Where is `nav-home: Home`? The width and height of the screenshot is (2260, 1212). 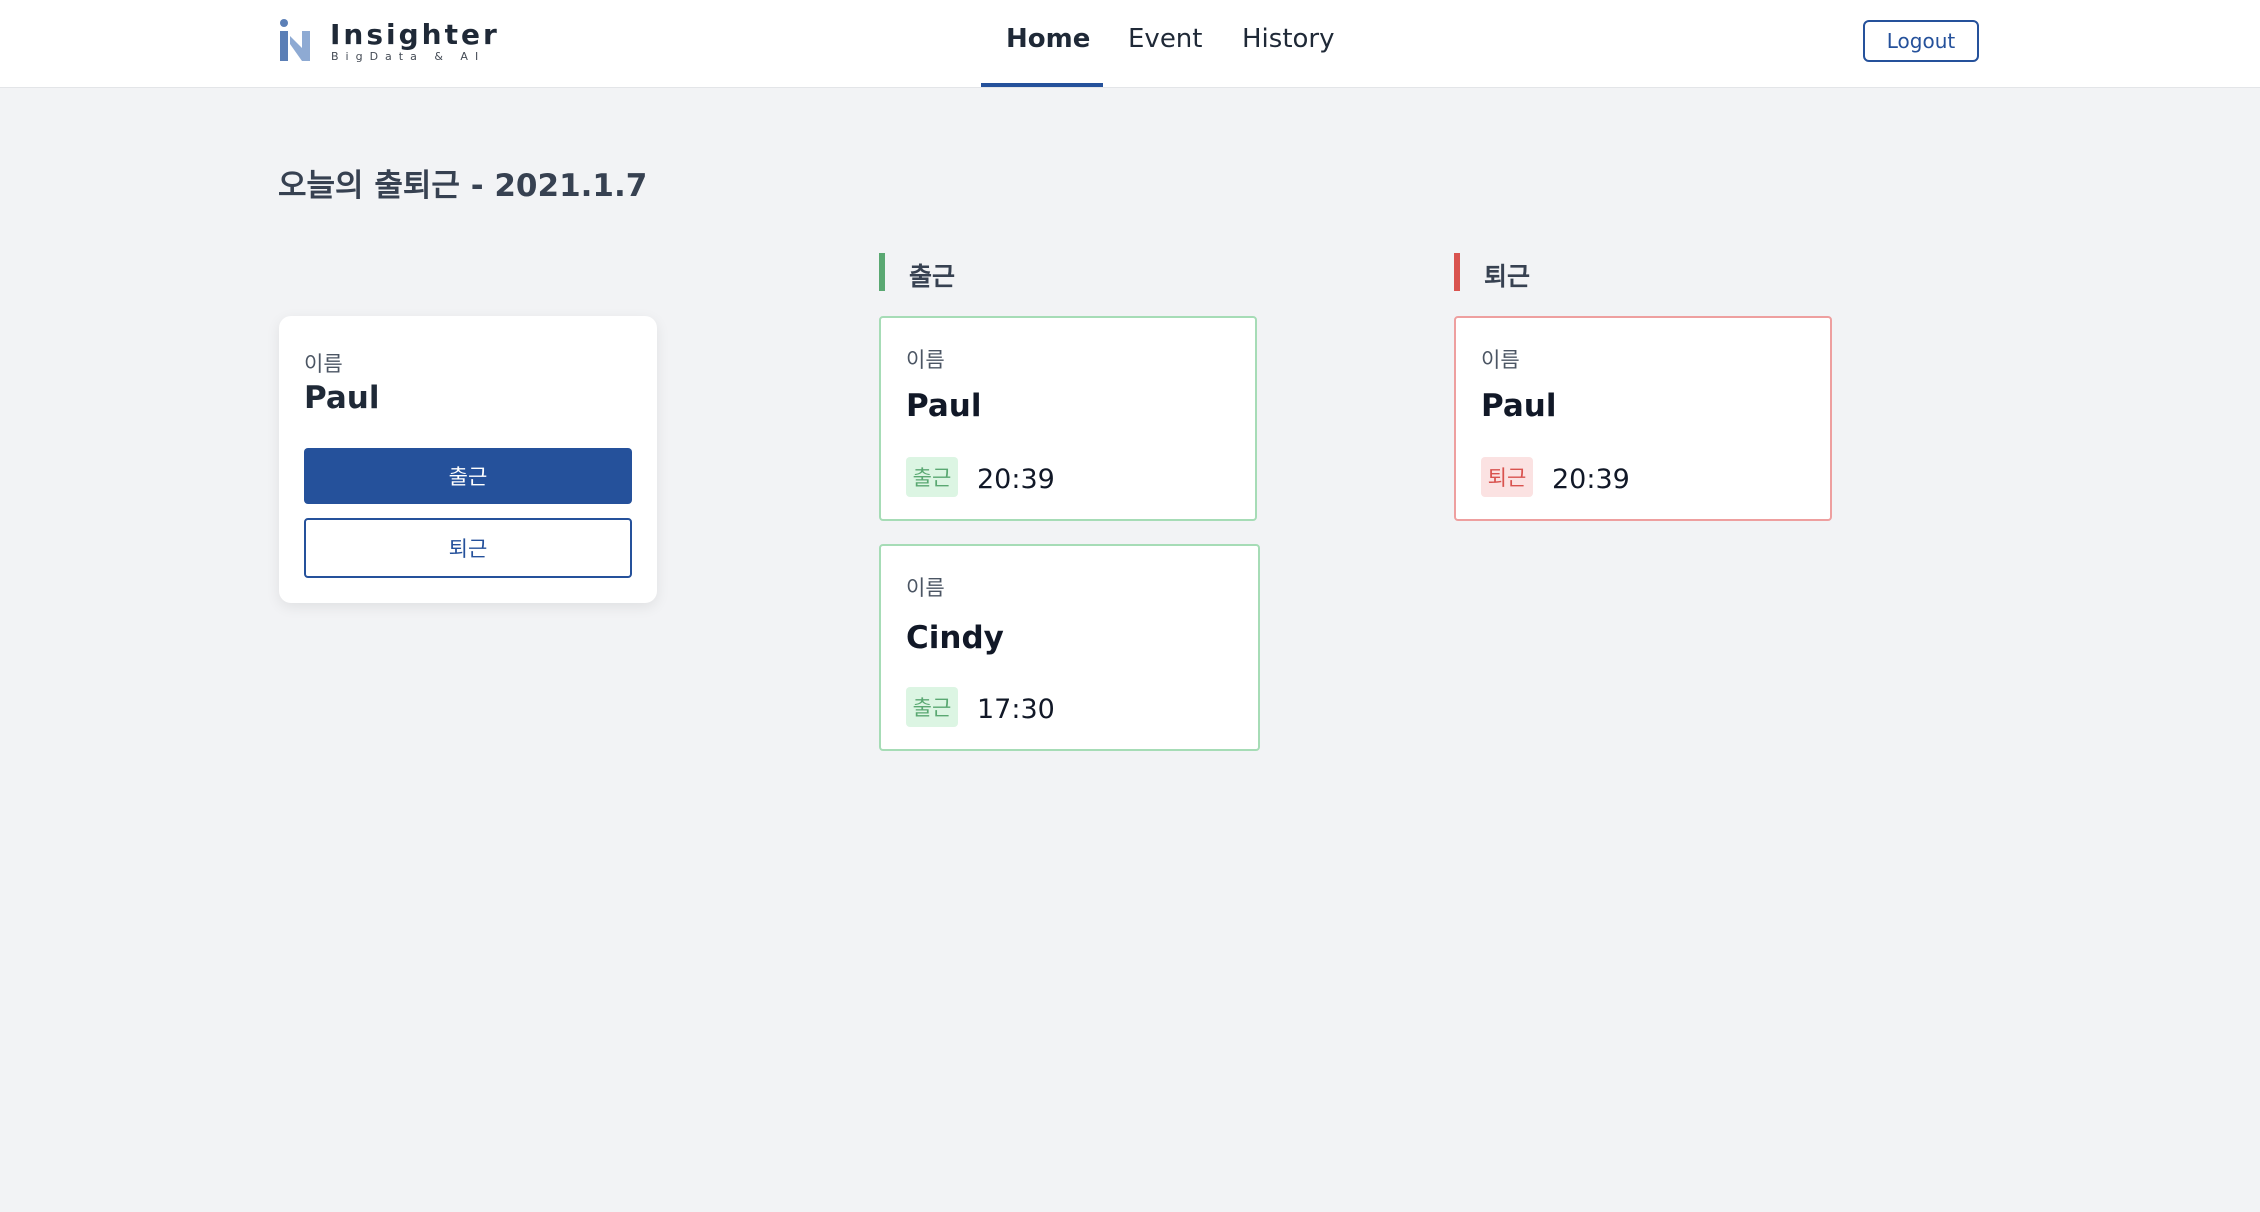 nav-home: Home is located at coordinates (1048, 39).